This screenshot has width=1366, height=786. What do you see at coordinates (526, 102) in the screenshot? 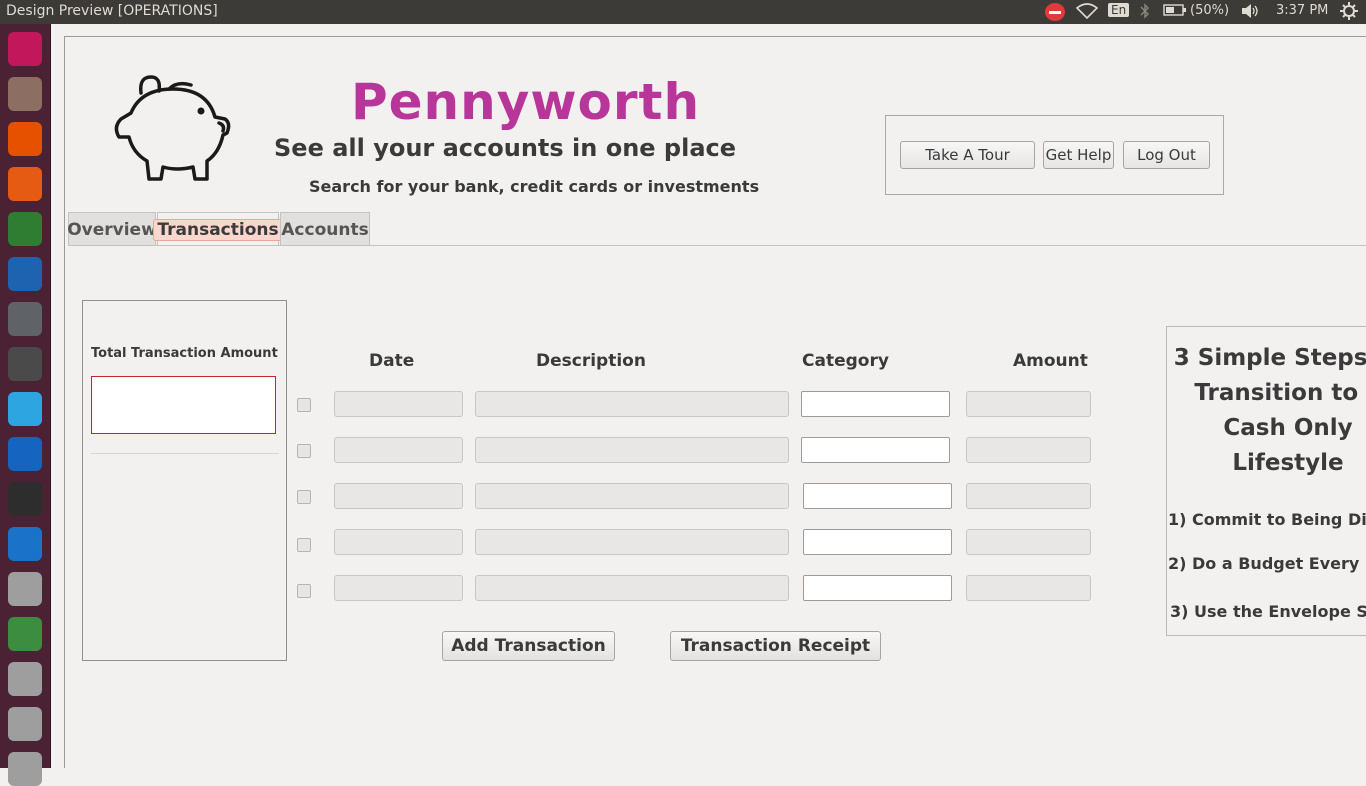
I see `app-title: Pennyworth` at bounding box center [526, 102].